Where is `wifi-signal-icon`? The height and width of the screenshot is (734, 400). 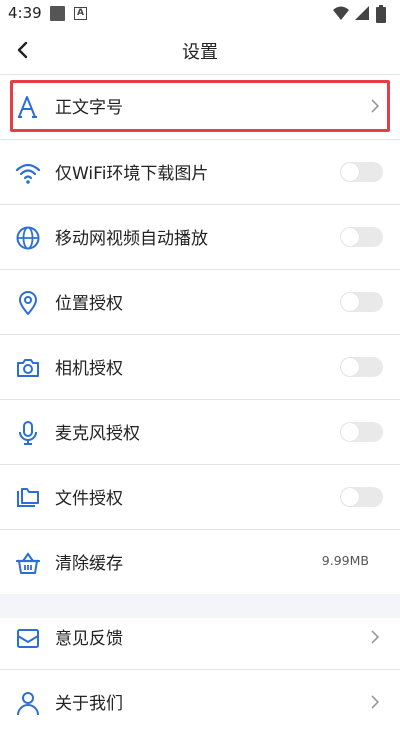
wifi-signal-icon is located at coordinates (341, 13).